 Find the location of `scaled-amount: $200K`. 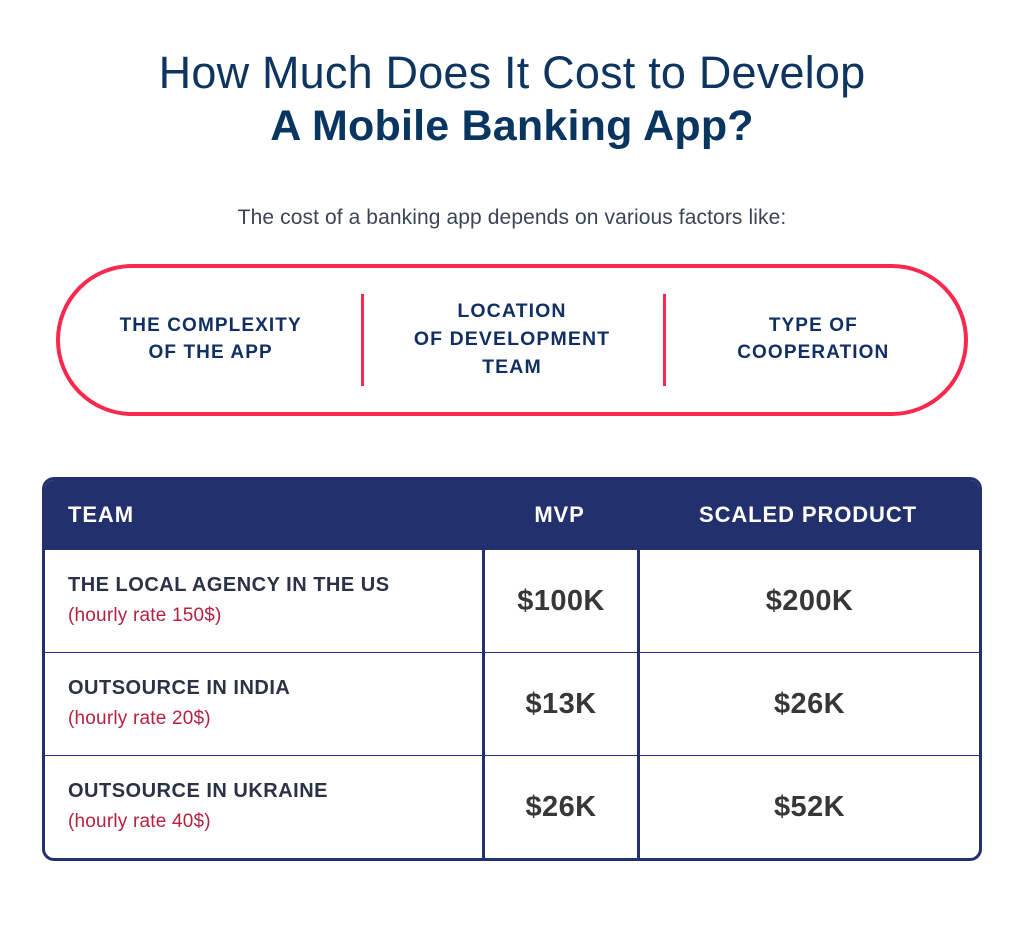

scaled-amount: $200K is located at coordinates (809, 600).